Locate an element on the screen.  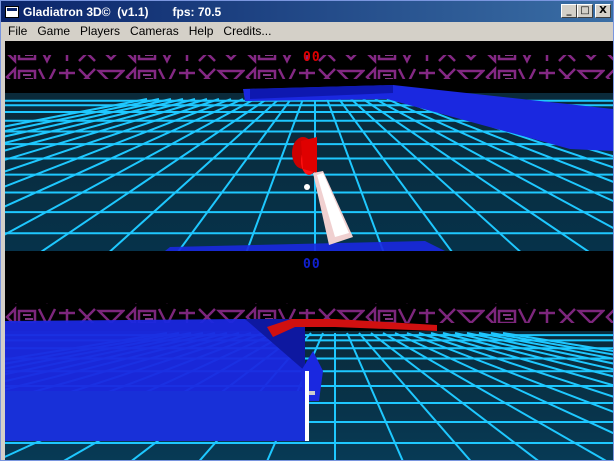
maximize-button: □ is located at coordinates (585, 11).